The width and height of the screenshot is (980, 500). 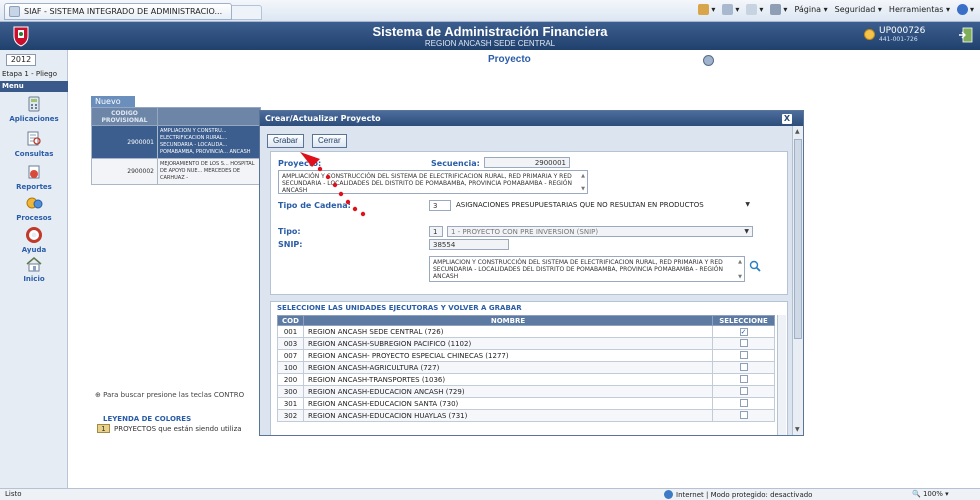 I want to click on column-header-seleccione: SELECCIONE, so click(x=743, y=320).